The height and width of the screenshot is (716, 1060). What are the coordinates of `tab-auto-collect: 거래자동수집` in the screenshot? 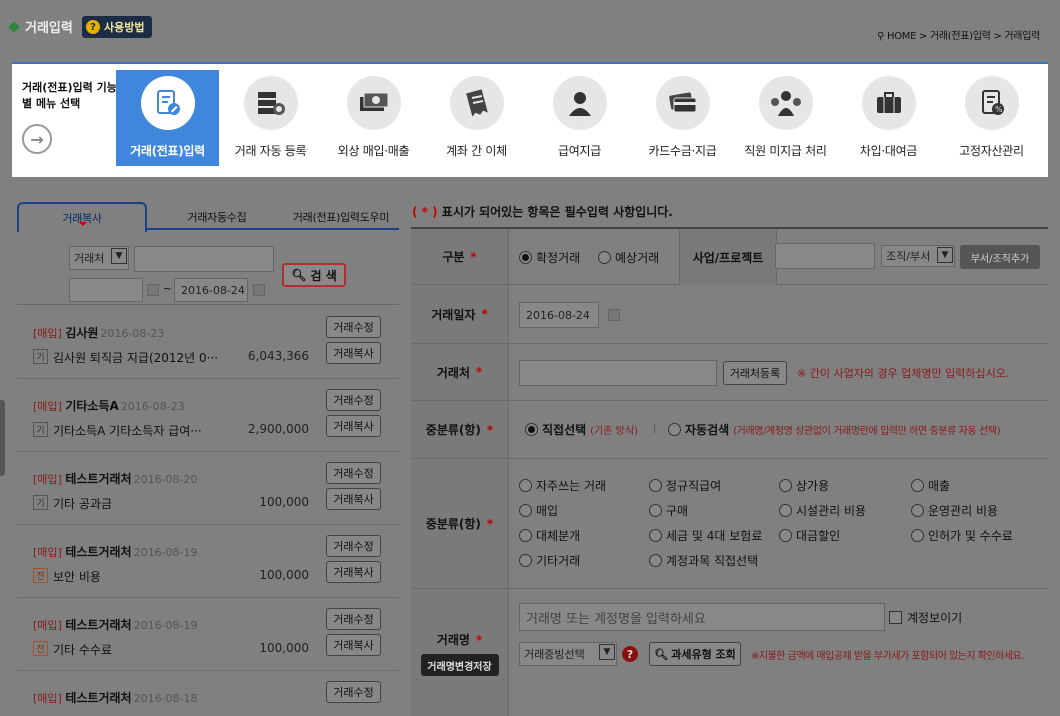 It's located at (217, 217).